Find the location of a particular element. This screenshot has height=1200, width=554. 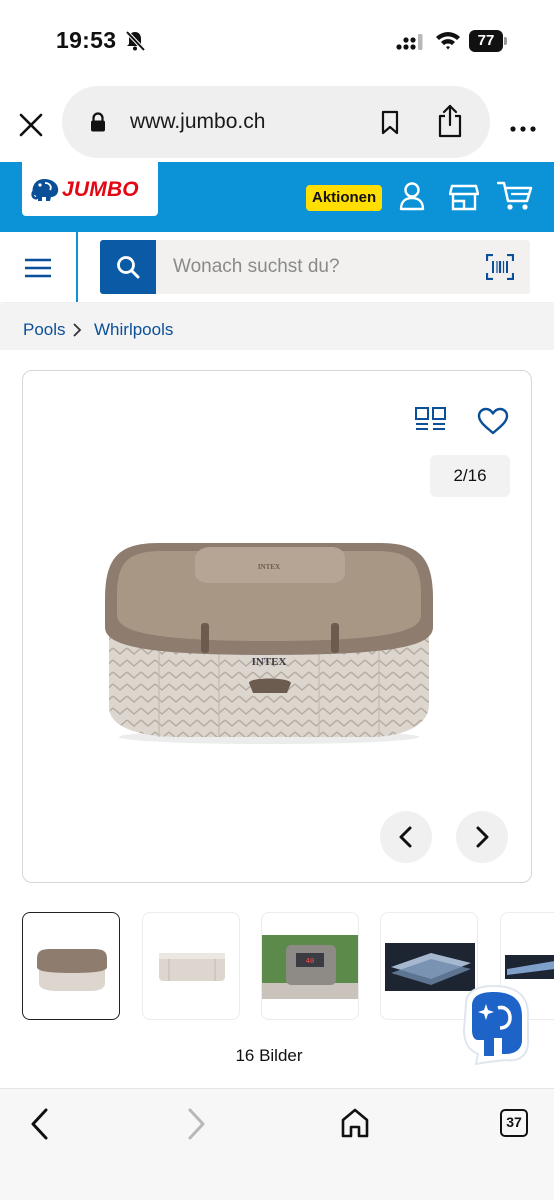

address-bar: www.jumbo.ch is located at coordinates (276, 122).